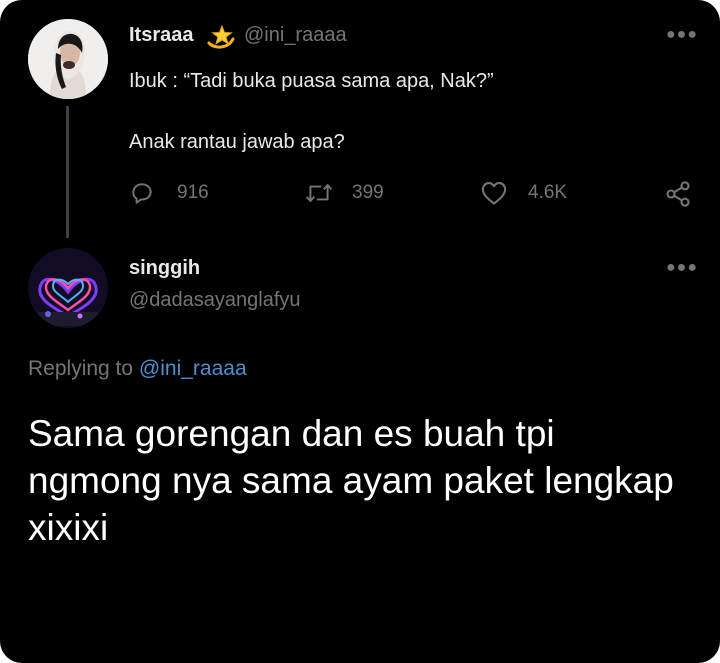 This screenshot has height=663, width=720. What do you see at coordinates (319, 193) in the screenshot?
I see `retweet-icon` at bounding box center [319, 193].